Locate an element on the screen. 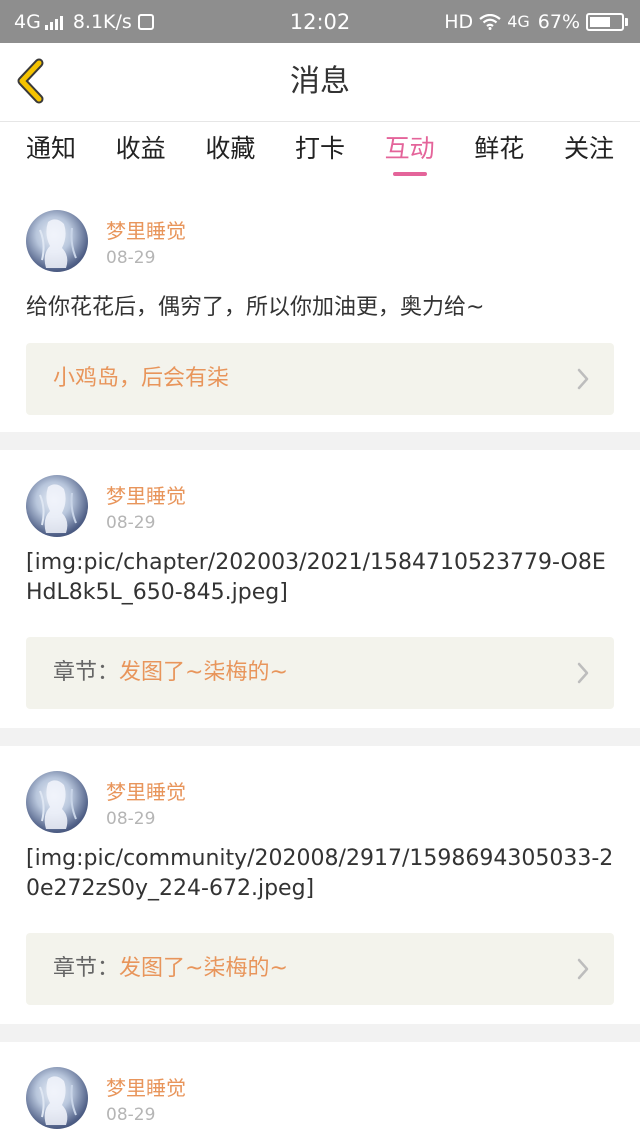  status-bar: 4G 8.1K/s 12:02 HD 4G 67% is located at coordinates (320, 21).